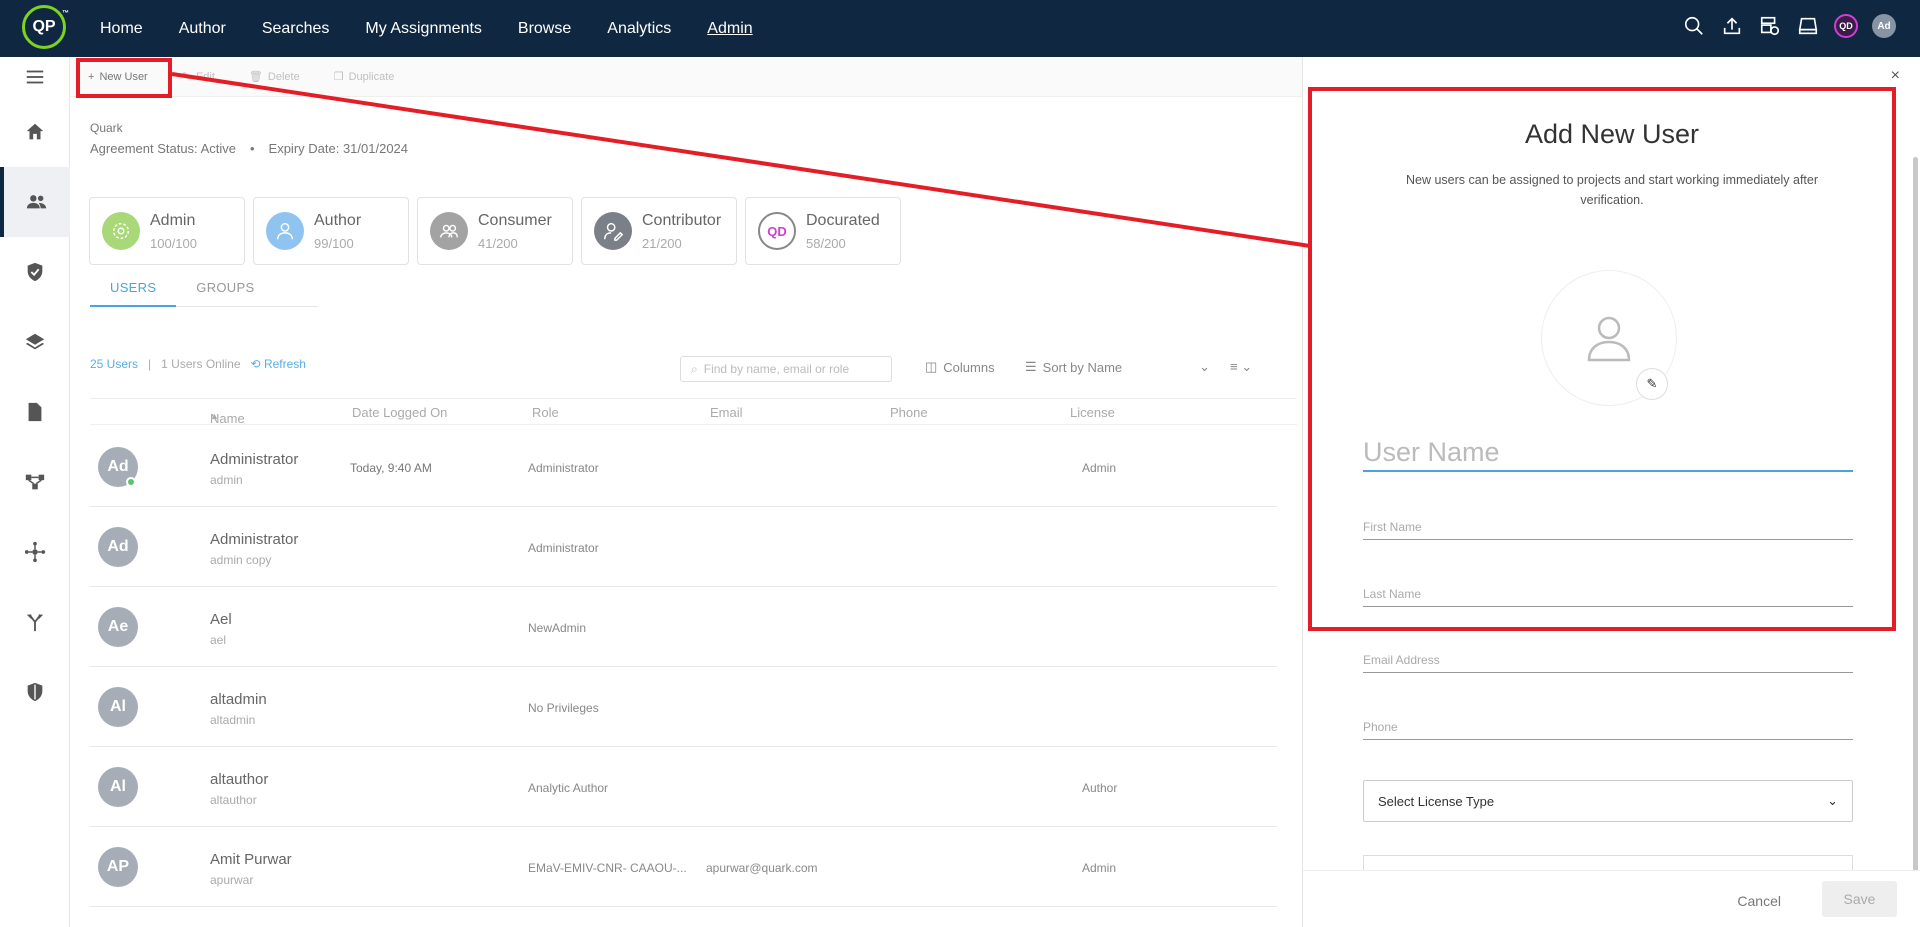  I want to click on user-stats: 25 Users | 1 Users Online ⟲ Refresh, so click(198, 364).